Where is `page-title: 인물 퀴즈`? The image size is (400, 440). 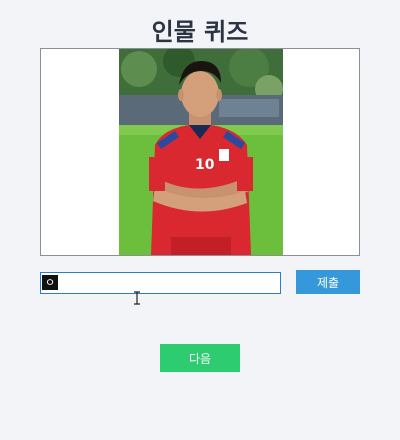 page-title: 인물 퀴즈 is located at coordinates (200, 32).